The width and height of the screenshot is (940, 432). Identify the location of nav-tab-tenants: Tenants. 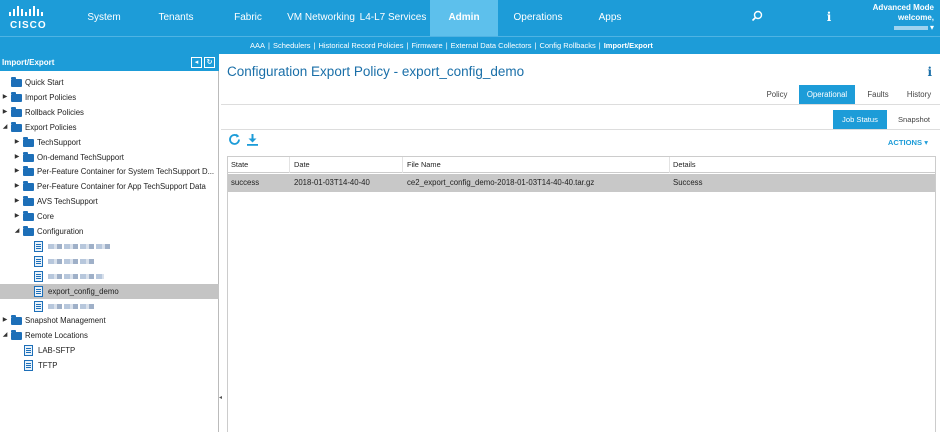
(176, 18).